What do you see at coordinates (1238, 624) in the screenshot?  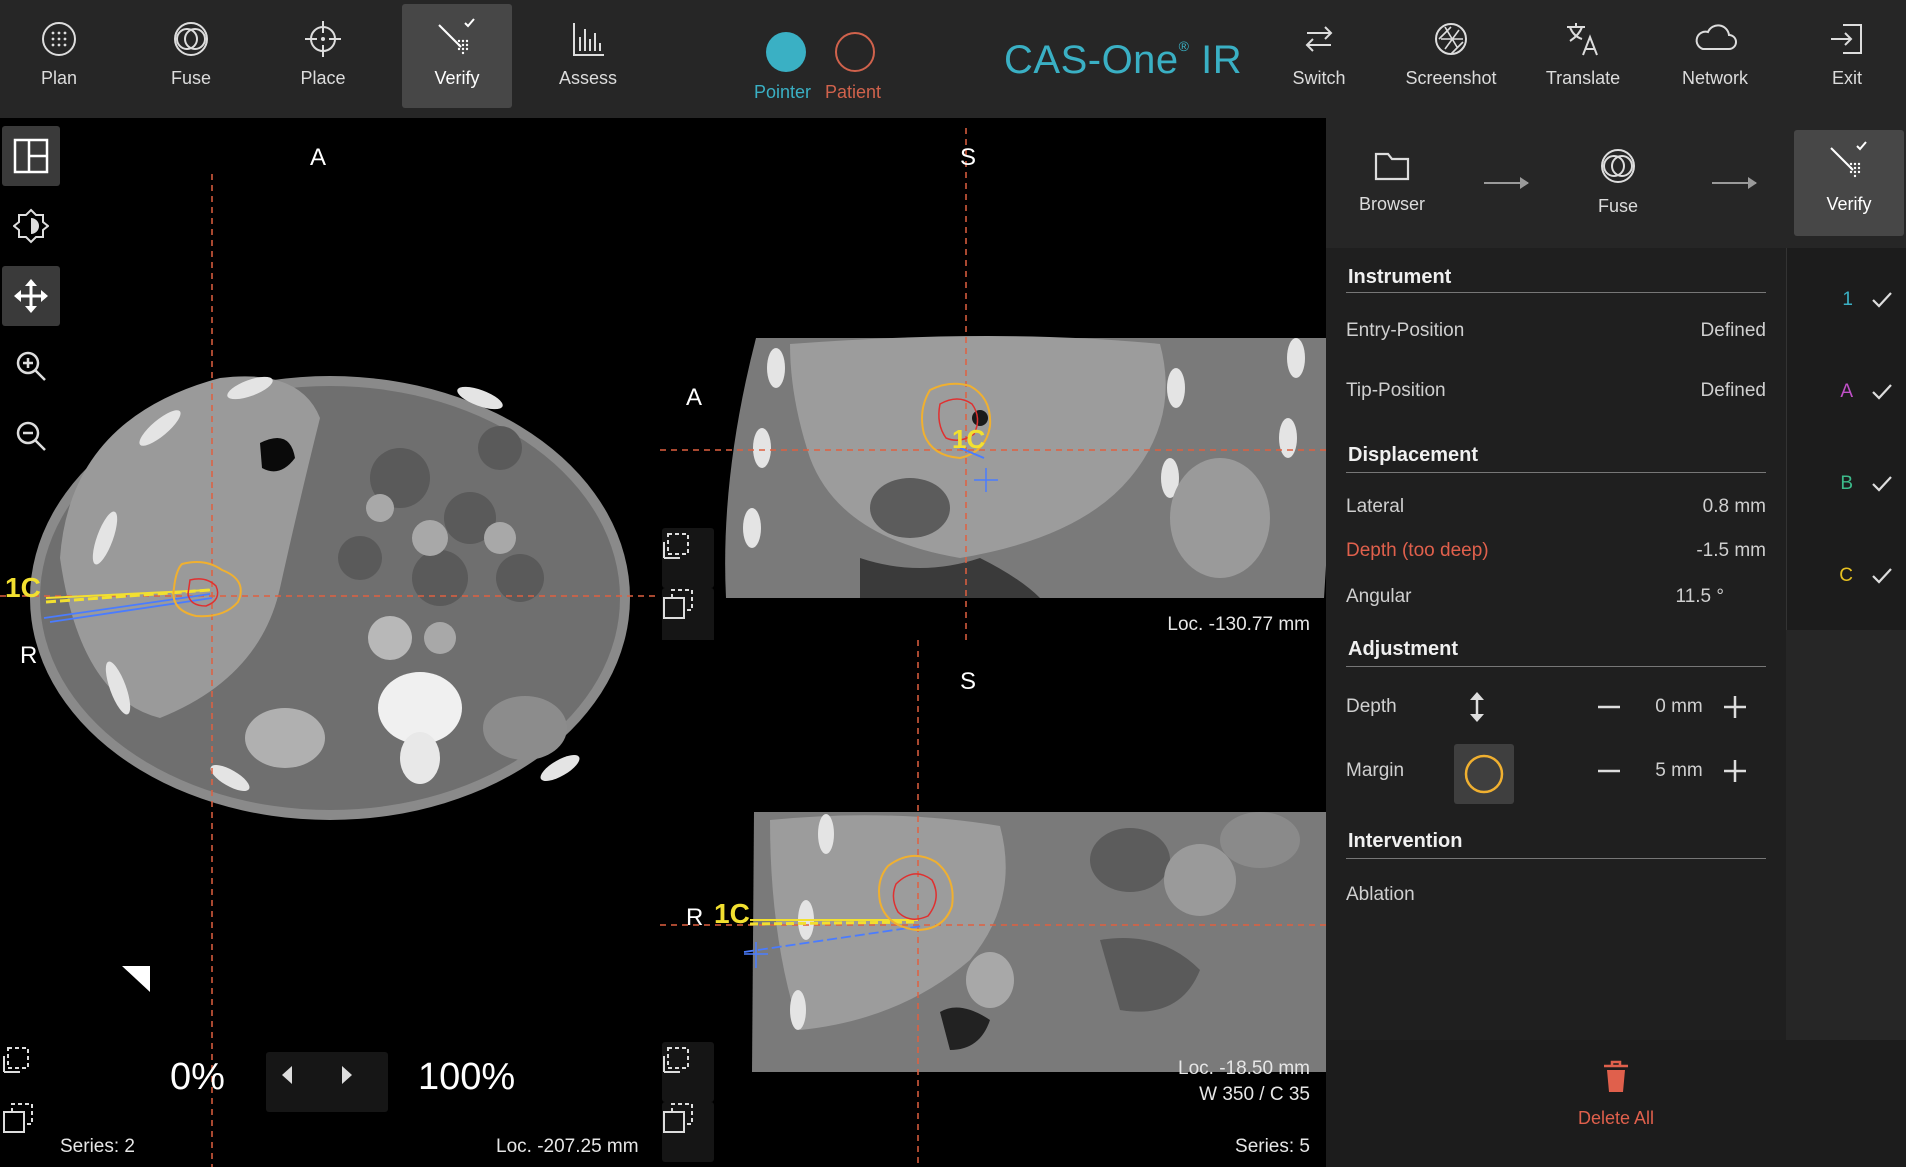 I see `coronal-location-label: Loc. -130.77 mm` at bounding box center [1238, 624].